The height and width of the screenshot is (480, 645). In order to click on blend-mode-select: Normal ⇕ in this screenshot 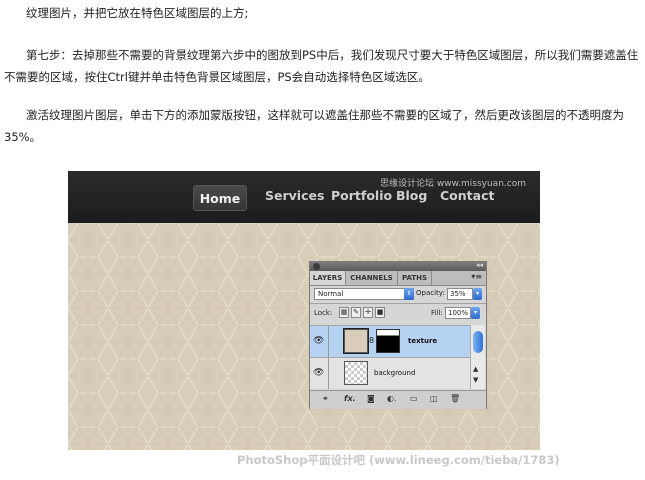, I will do `click(364, 294)`.